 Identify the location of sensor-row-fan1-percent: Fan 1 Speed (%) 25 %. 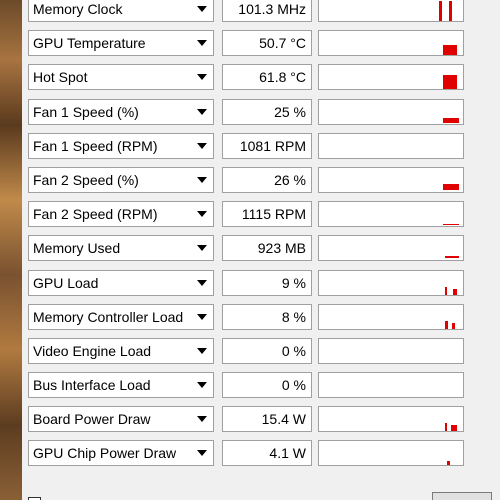
(259, 114).